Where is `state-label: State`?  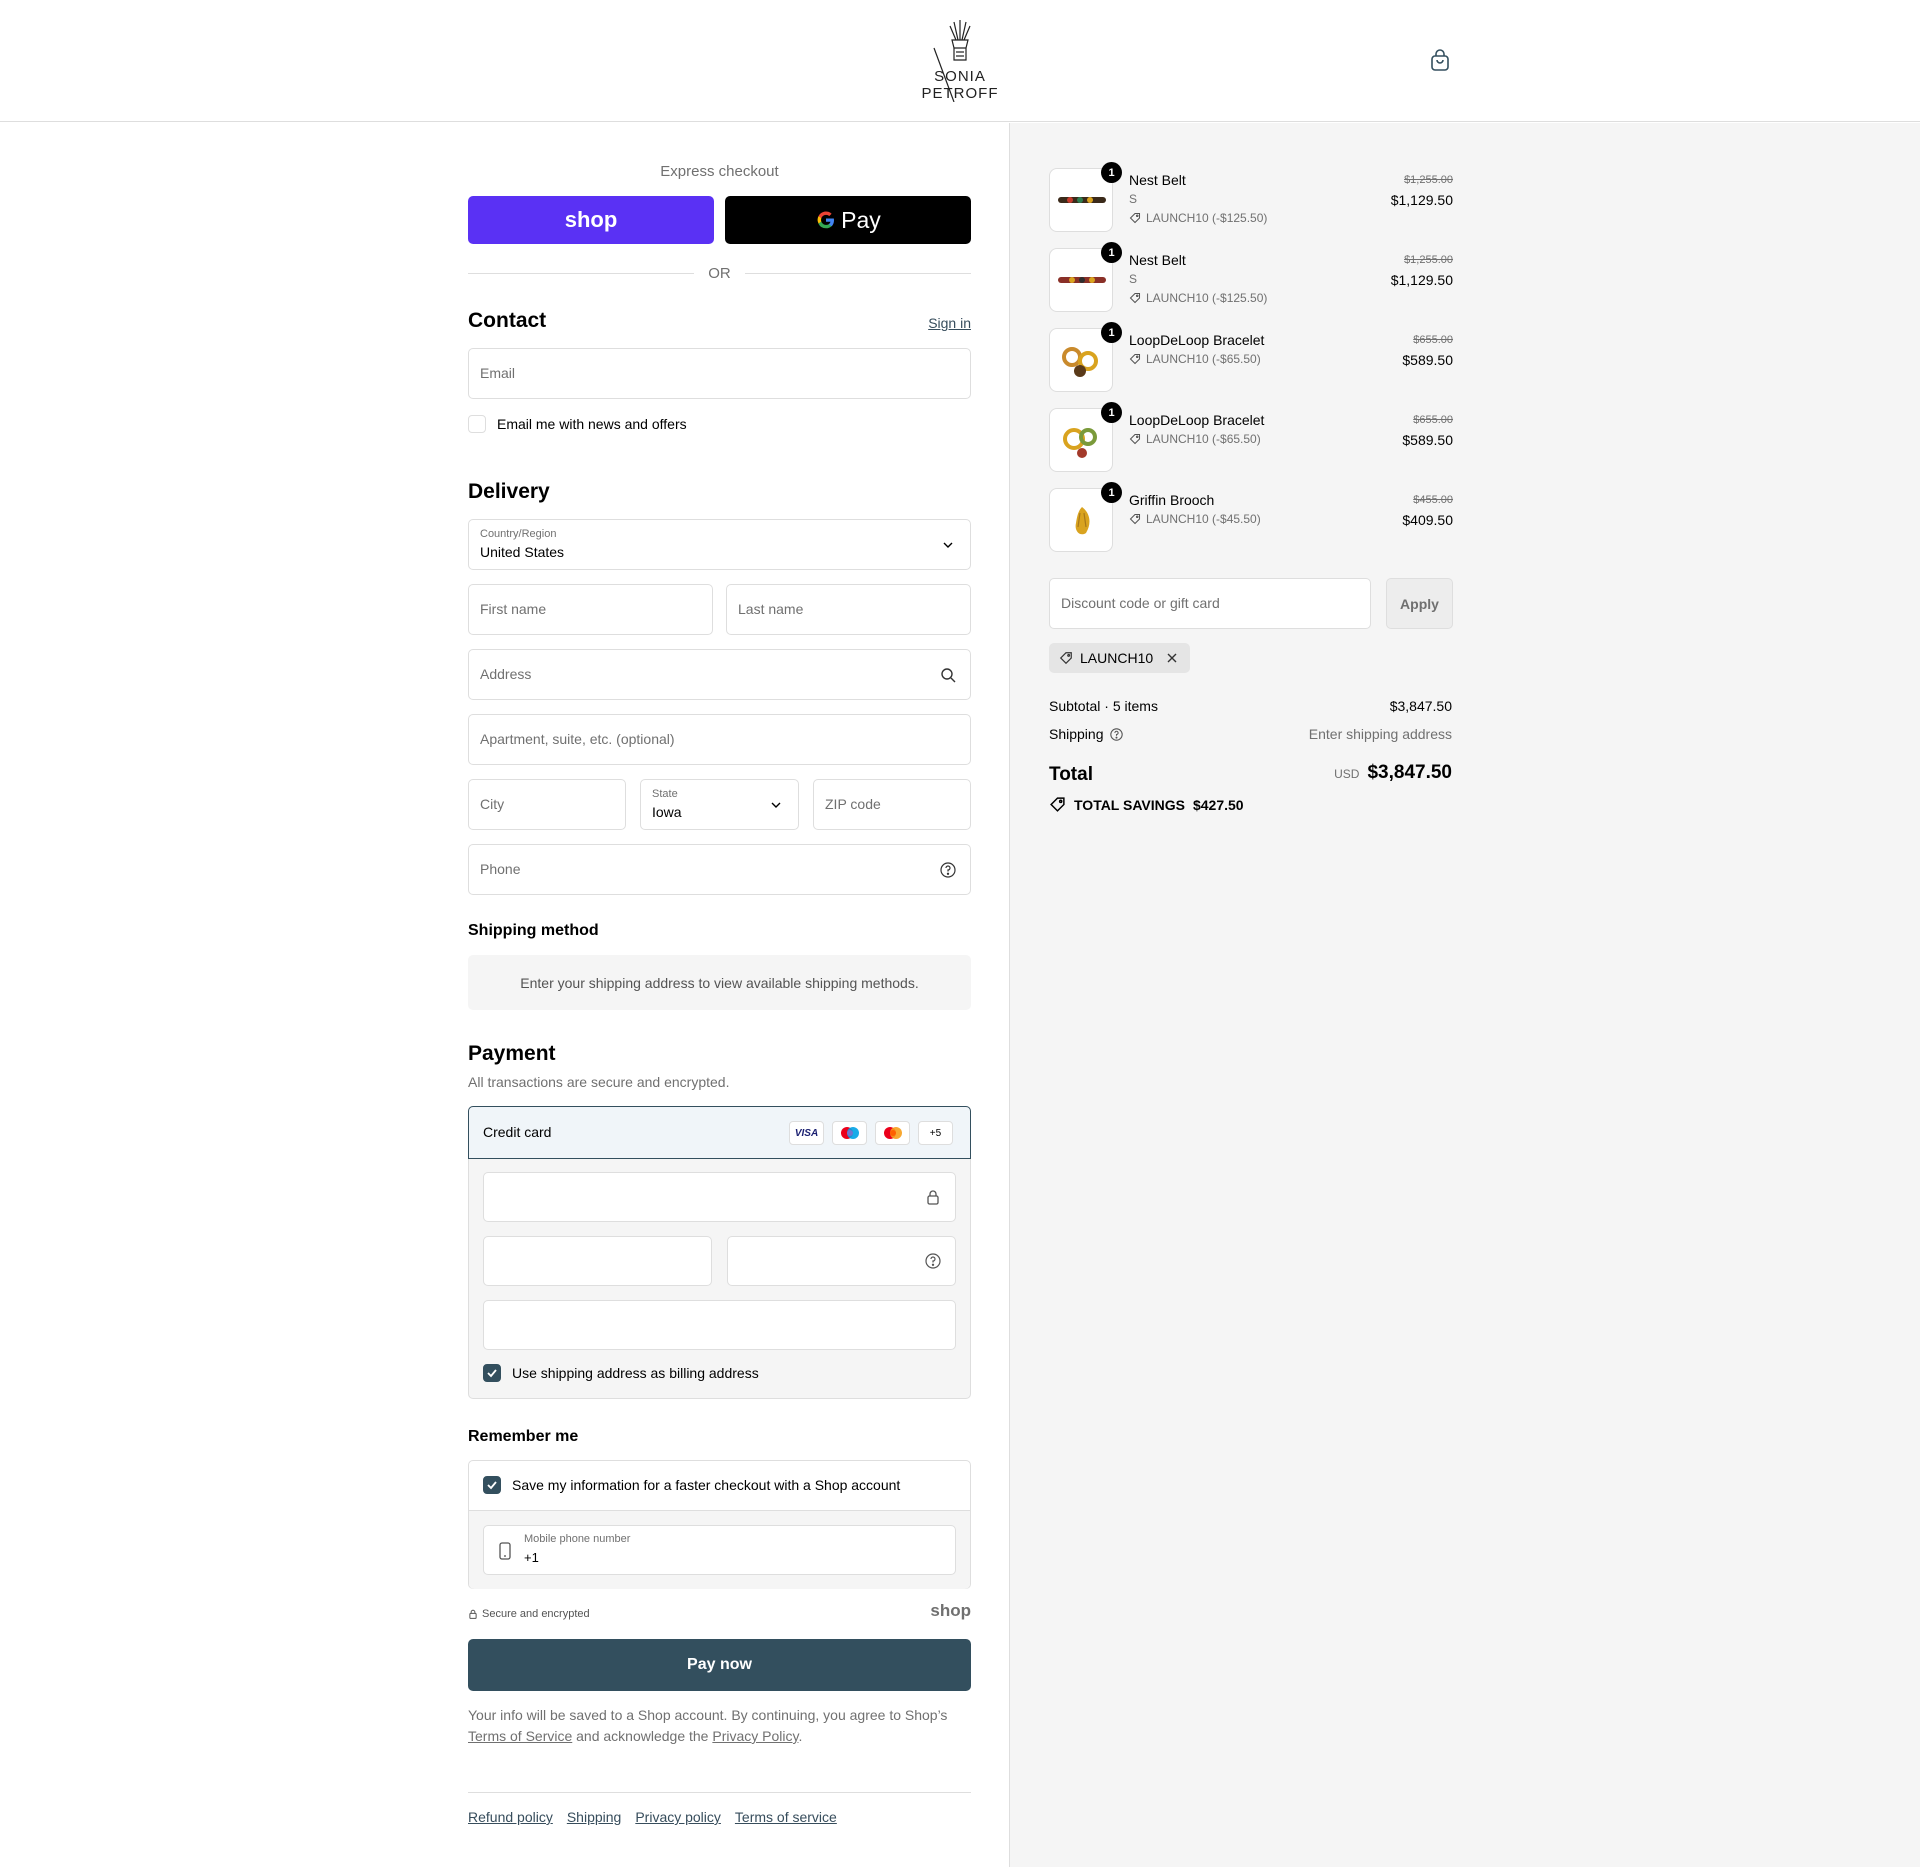
state-label: State is located at coordinates (665, 794).